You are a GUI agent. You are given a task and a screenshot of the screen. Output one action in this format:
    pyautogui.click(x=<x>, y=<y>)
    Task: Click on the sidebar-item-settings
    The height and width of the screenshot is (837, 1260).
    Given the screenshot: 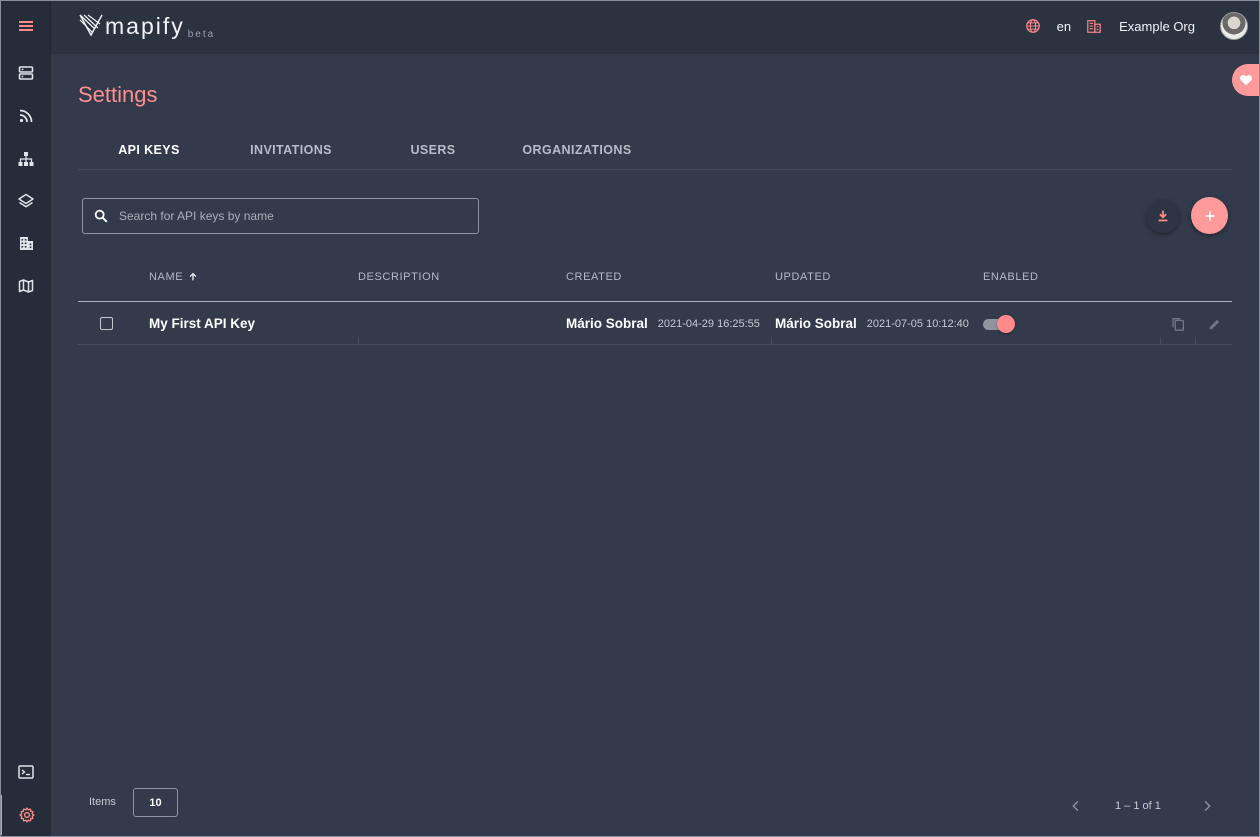 What is the action you would take?
    pyautogui.click(x=25, y=815)
    